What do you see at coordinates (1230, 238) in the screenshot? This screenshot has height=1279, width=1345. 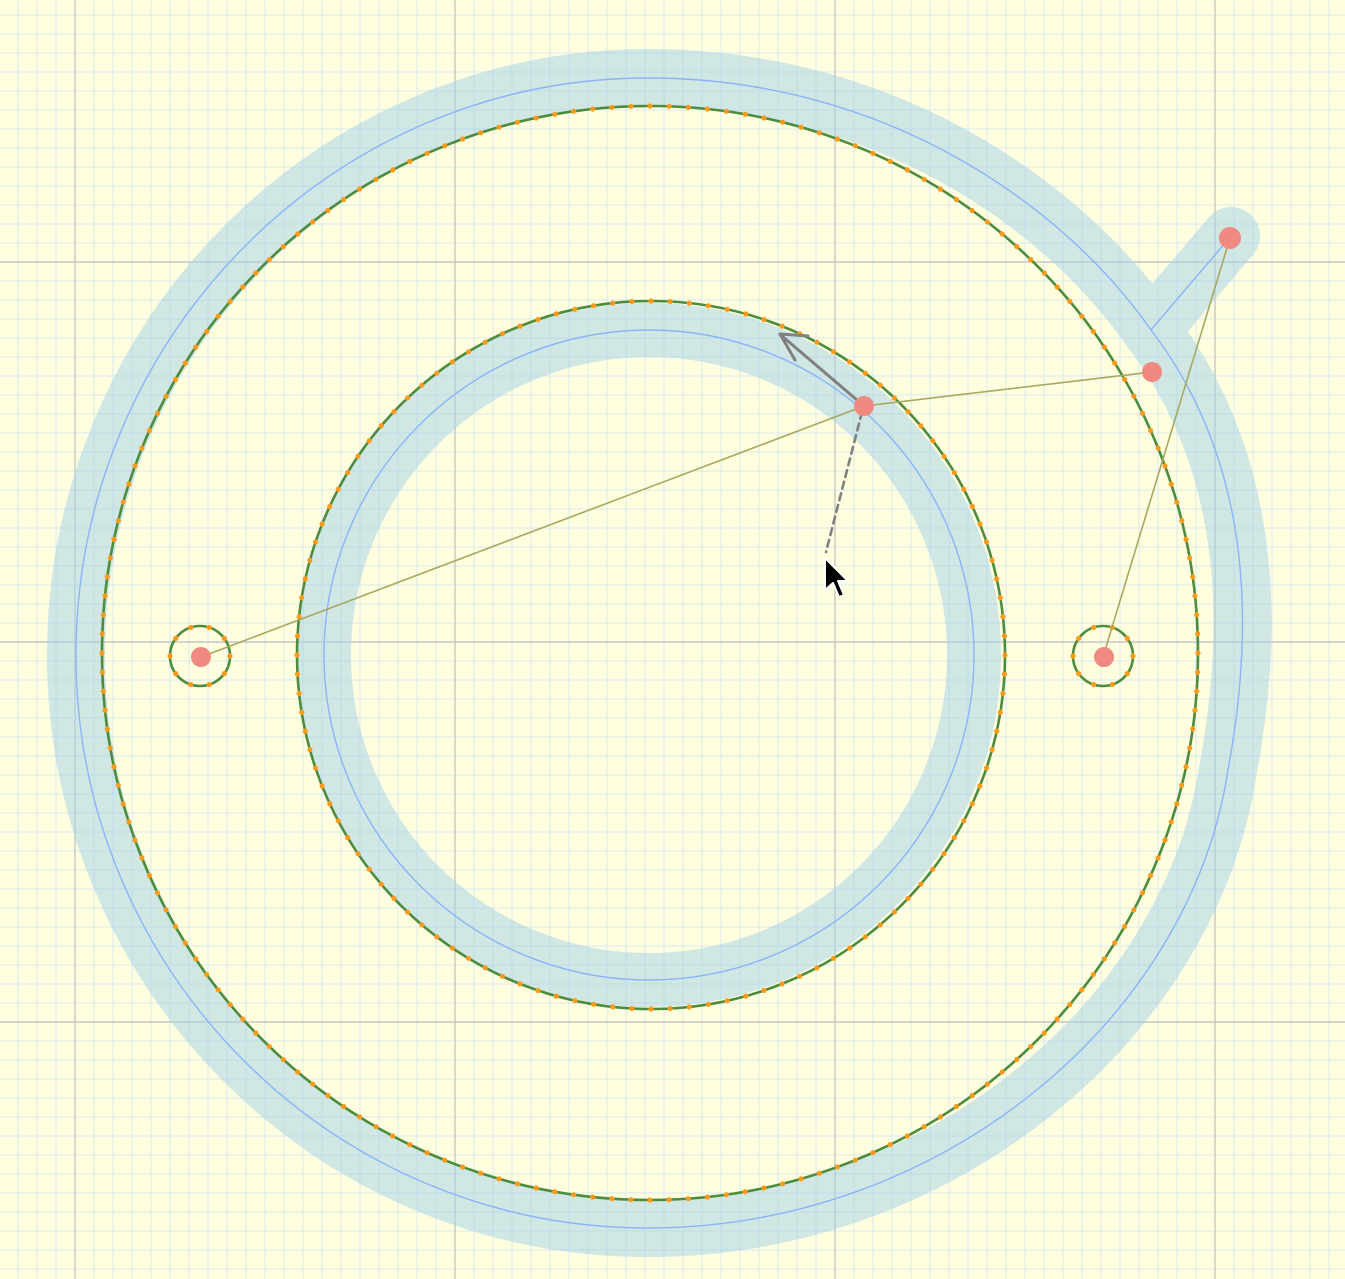 I see `handle-path-end` at bounding box center [1230, 238].